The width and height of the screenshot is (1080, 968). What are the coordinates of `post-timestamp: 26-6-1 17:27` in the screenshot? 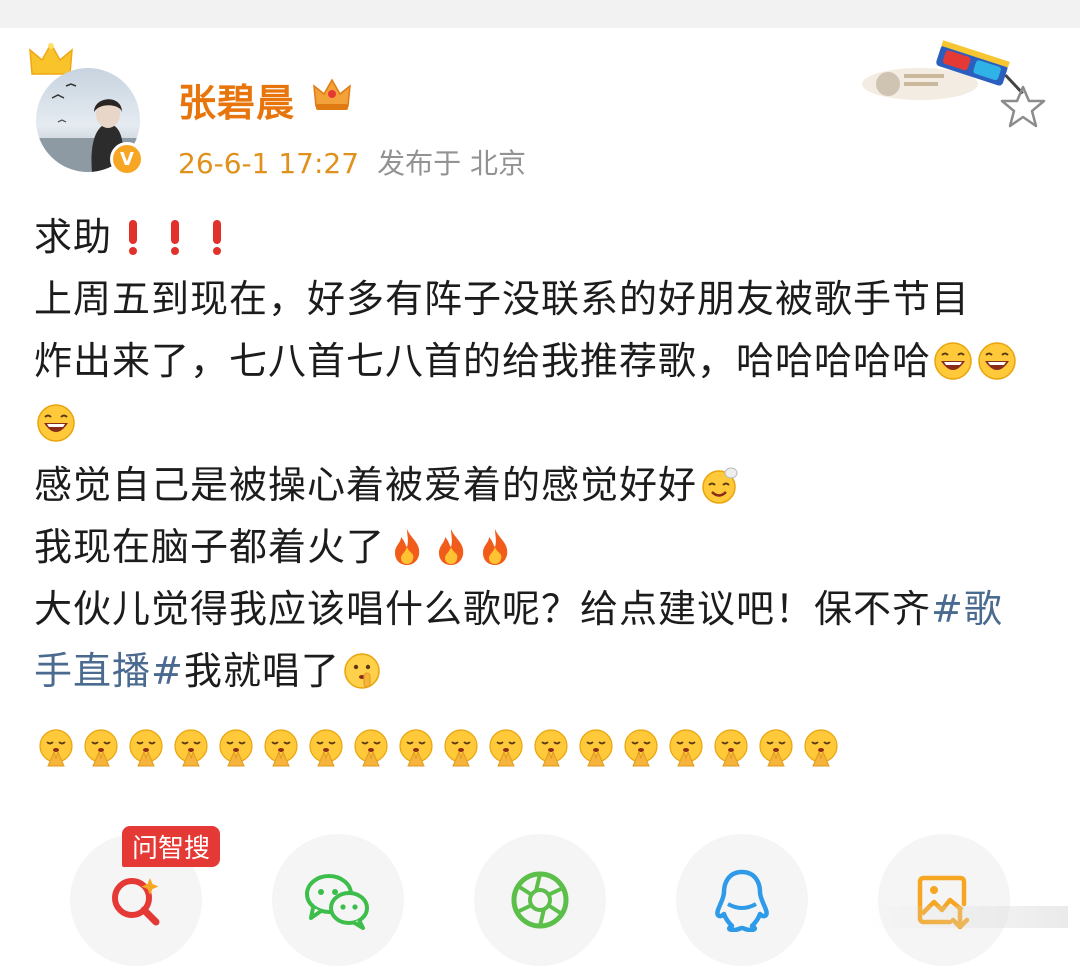 It's located at (269, 163).